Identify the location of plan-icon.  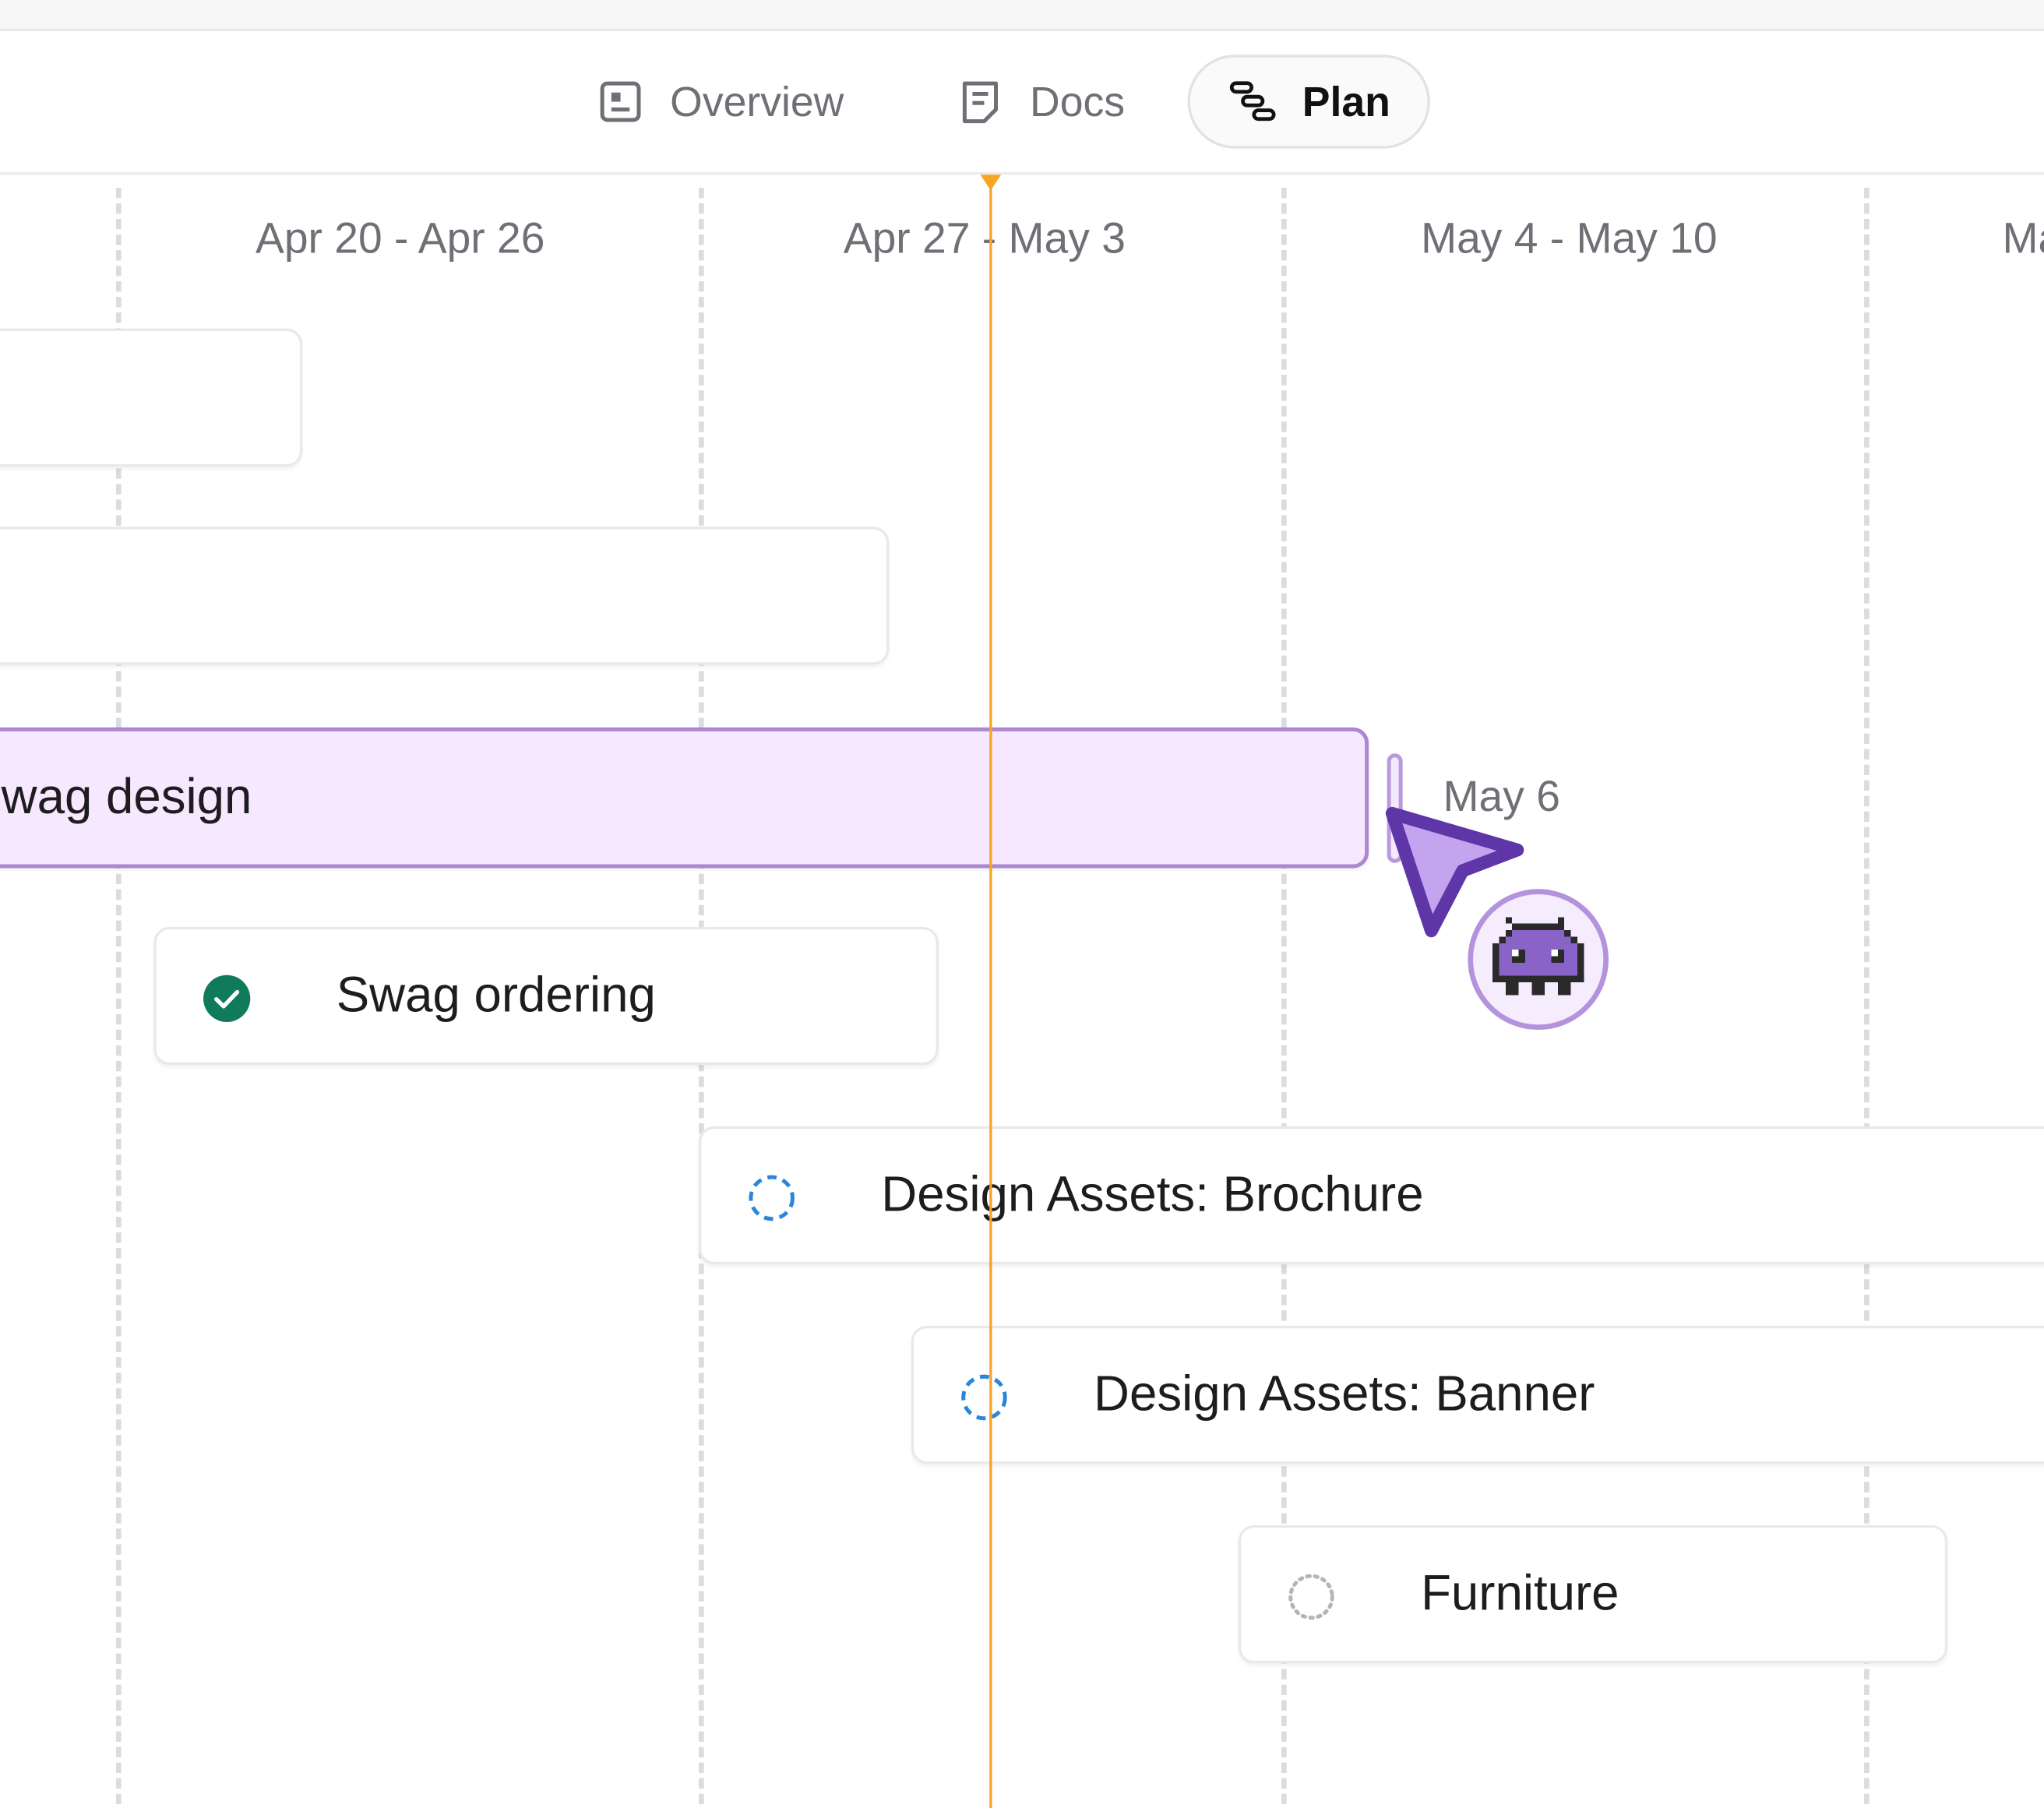
(1252, 101).